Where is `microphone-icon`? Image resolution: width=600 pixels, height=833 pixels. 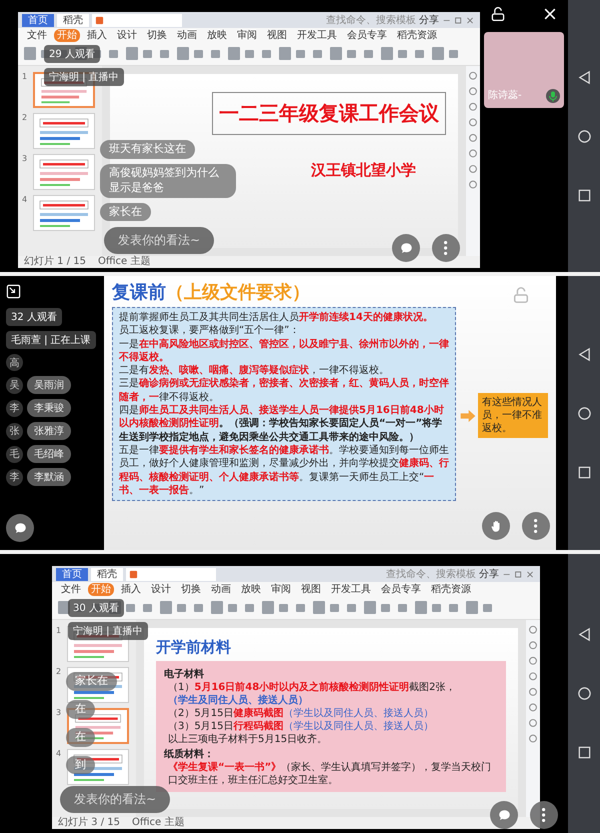
microphone-icon is located at coordinates (553, 96).